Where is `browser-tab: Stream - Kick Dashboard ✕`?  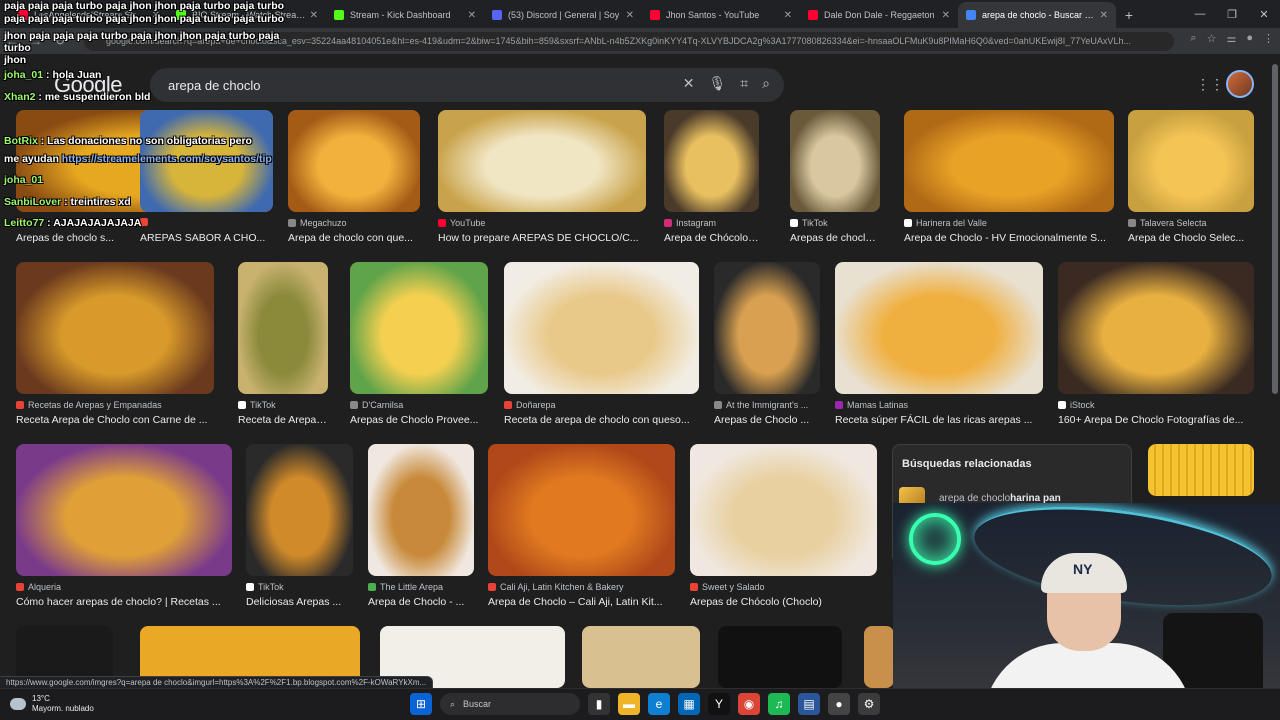
browser-tab: Stream - Kick Dashboard ✕ is located at coordinates (405, 15).